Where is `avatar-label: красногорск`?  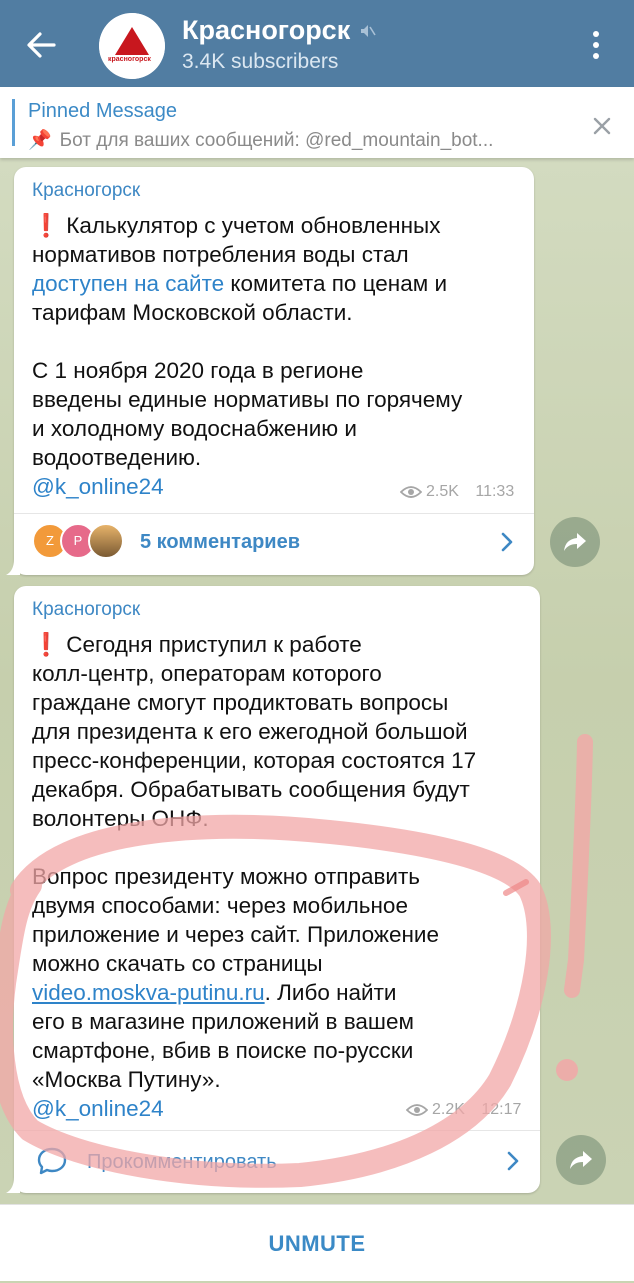
avatar-label: красногорск is located at coordinates (129, 59).